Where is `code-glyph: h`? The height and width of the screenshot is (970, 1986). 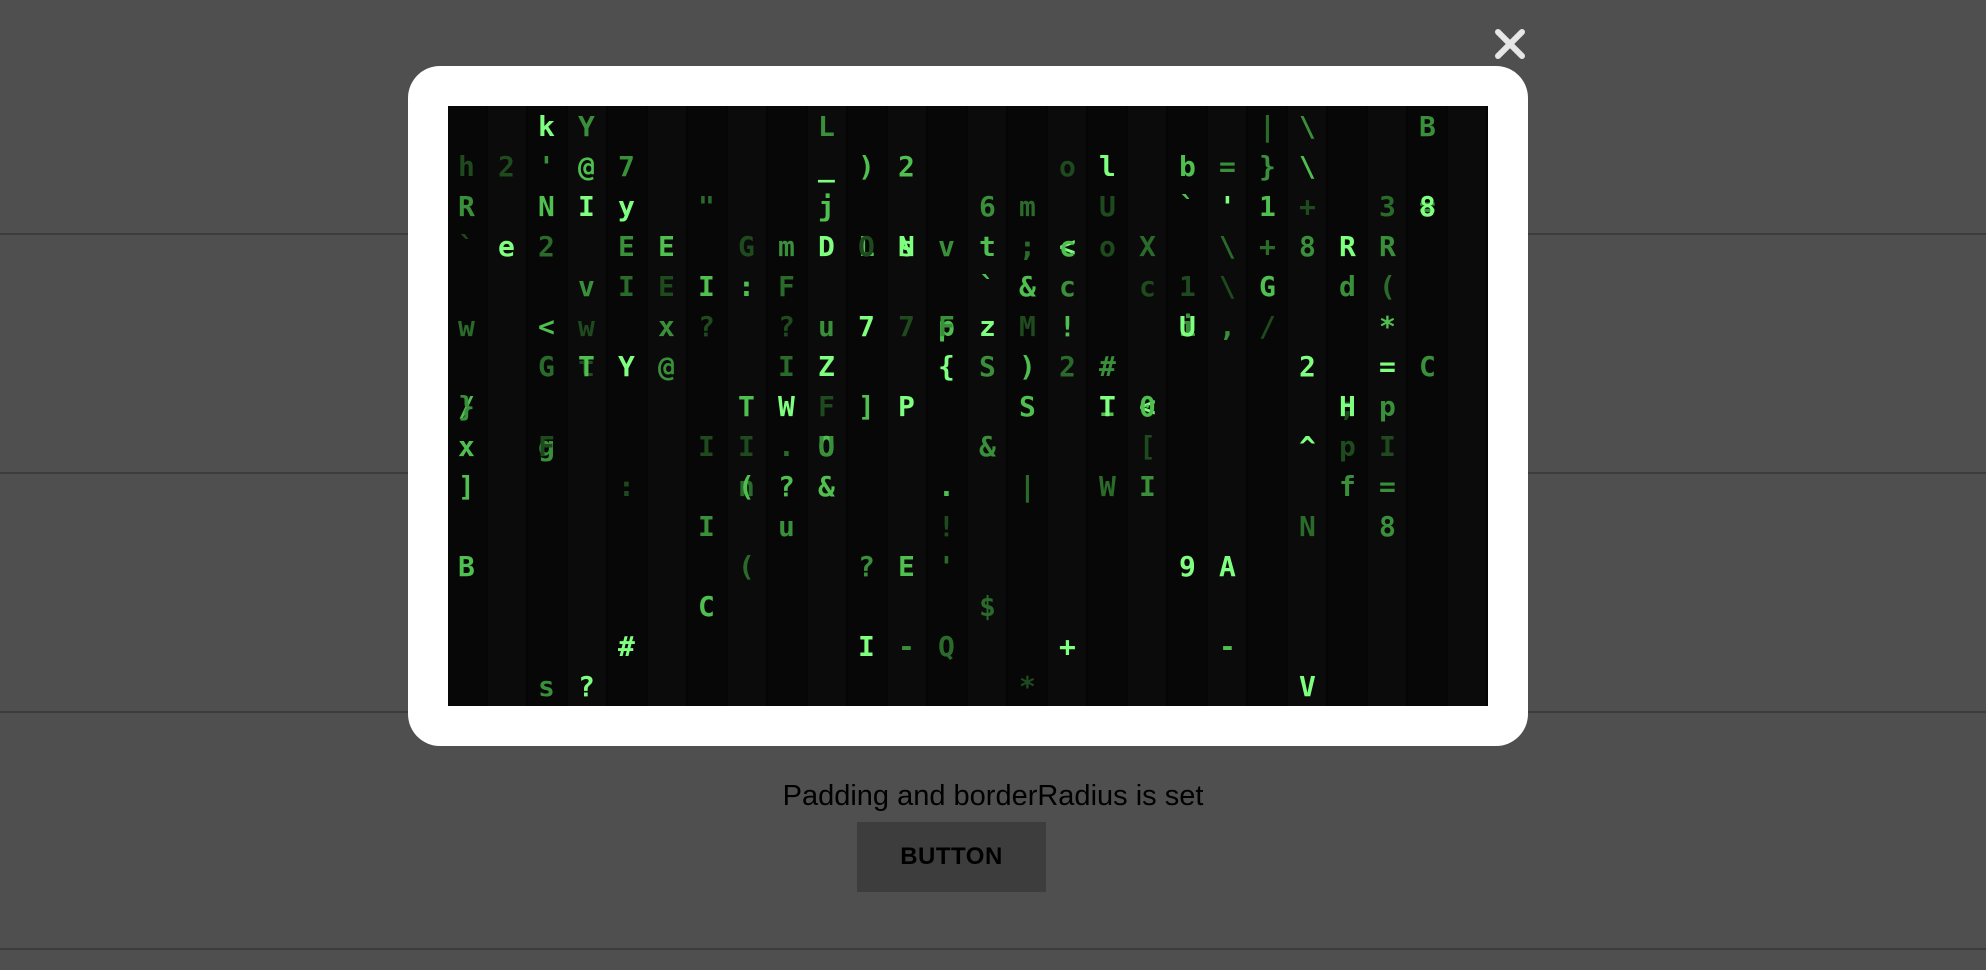
code-glyph: h is located at coordinates (466, 166).